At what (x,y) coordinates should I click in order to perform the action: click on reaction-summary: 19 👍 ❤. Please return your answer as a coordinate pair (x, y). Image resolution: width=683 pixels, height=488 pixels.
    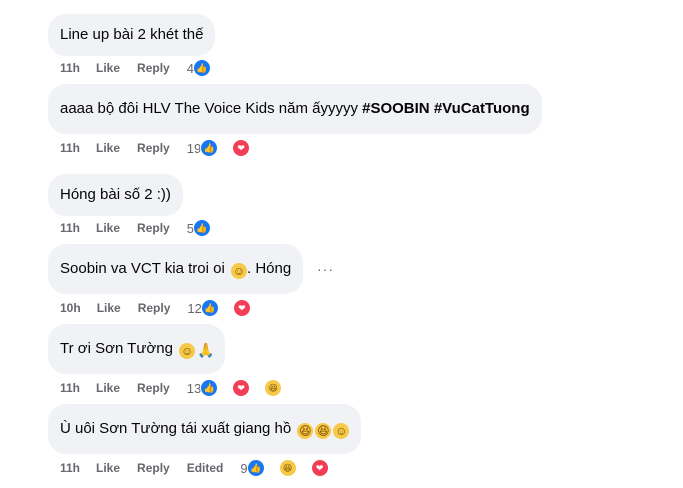
    Looking at the image, I should click on (227, 148).